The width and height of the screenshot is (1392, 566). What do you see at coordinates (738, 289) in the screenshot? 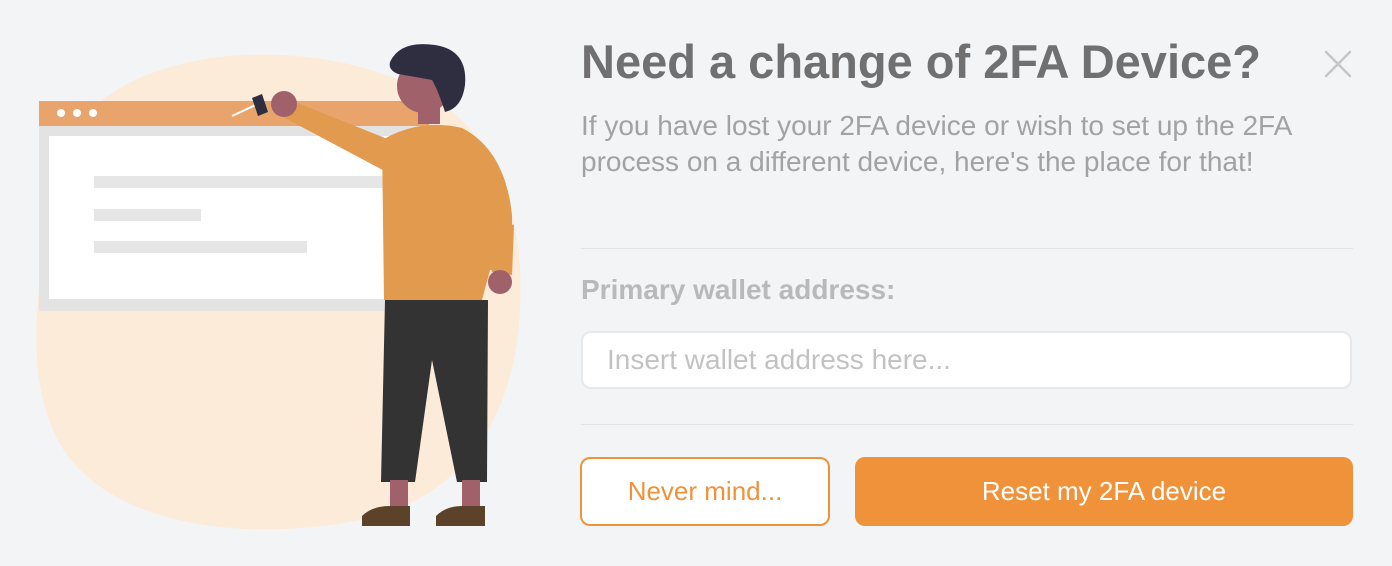
I see `wallet-address-label: Primary wallet address:` at bounding box center [738, 289].